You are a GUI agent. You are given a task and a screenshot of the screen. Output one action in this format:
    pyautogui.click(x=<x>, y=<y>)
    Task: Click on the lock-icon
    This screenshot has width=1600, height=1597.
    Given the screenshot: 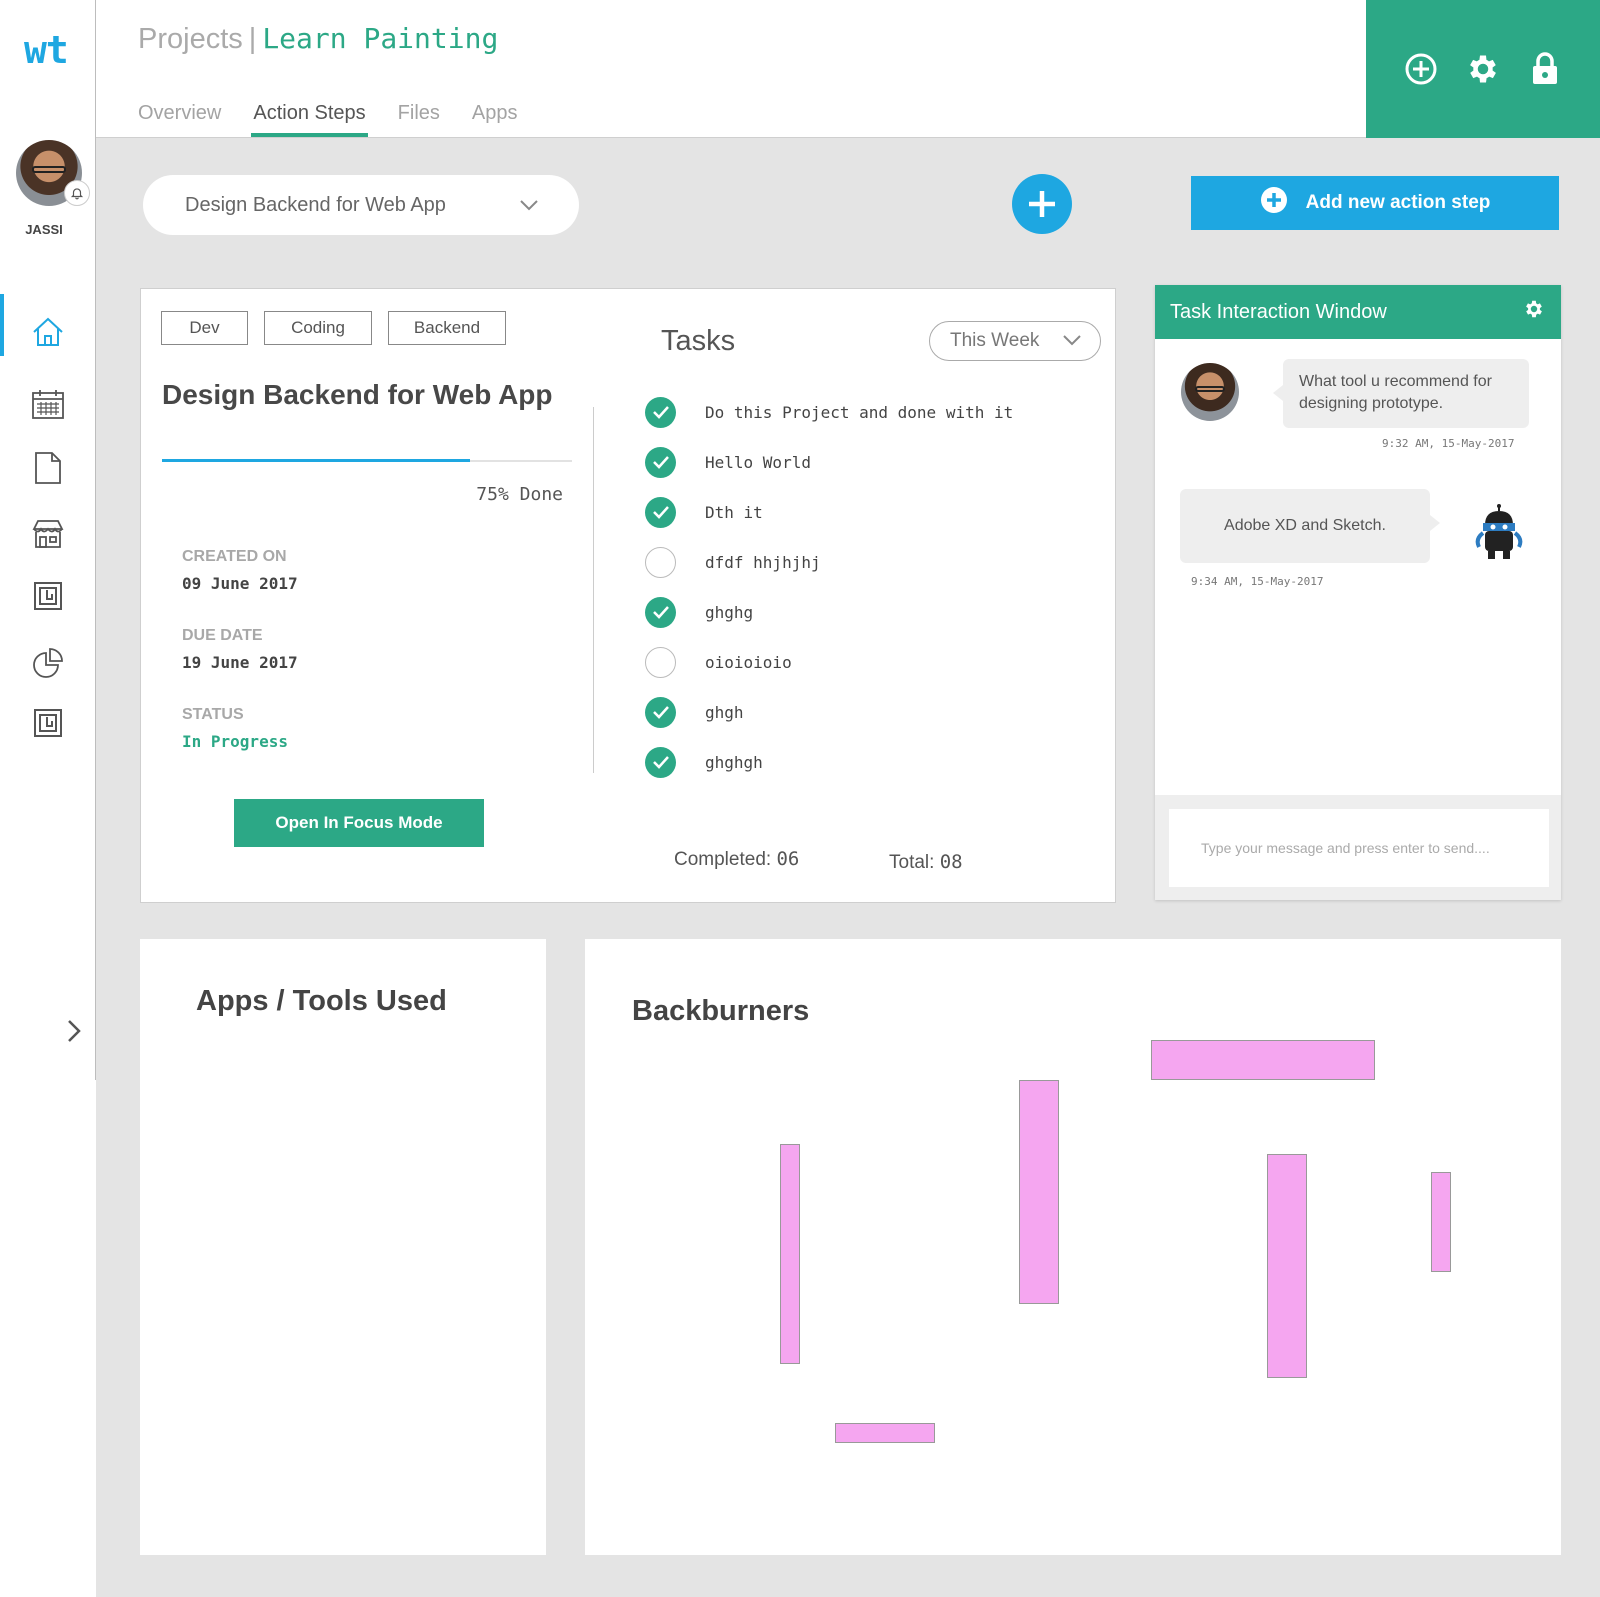 What is the action you would take?
    pyautogui.click(x=1545, y=69)
    